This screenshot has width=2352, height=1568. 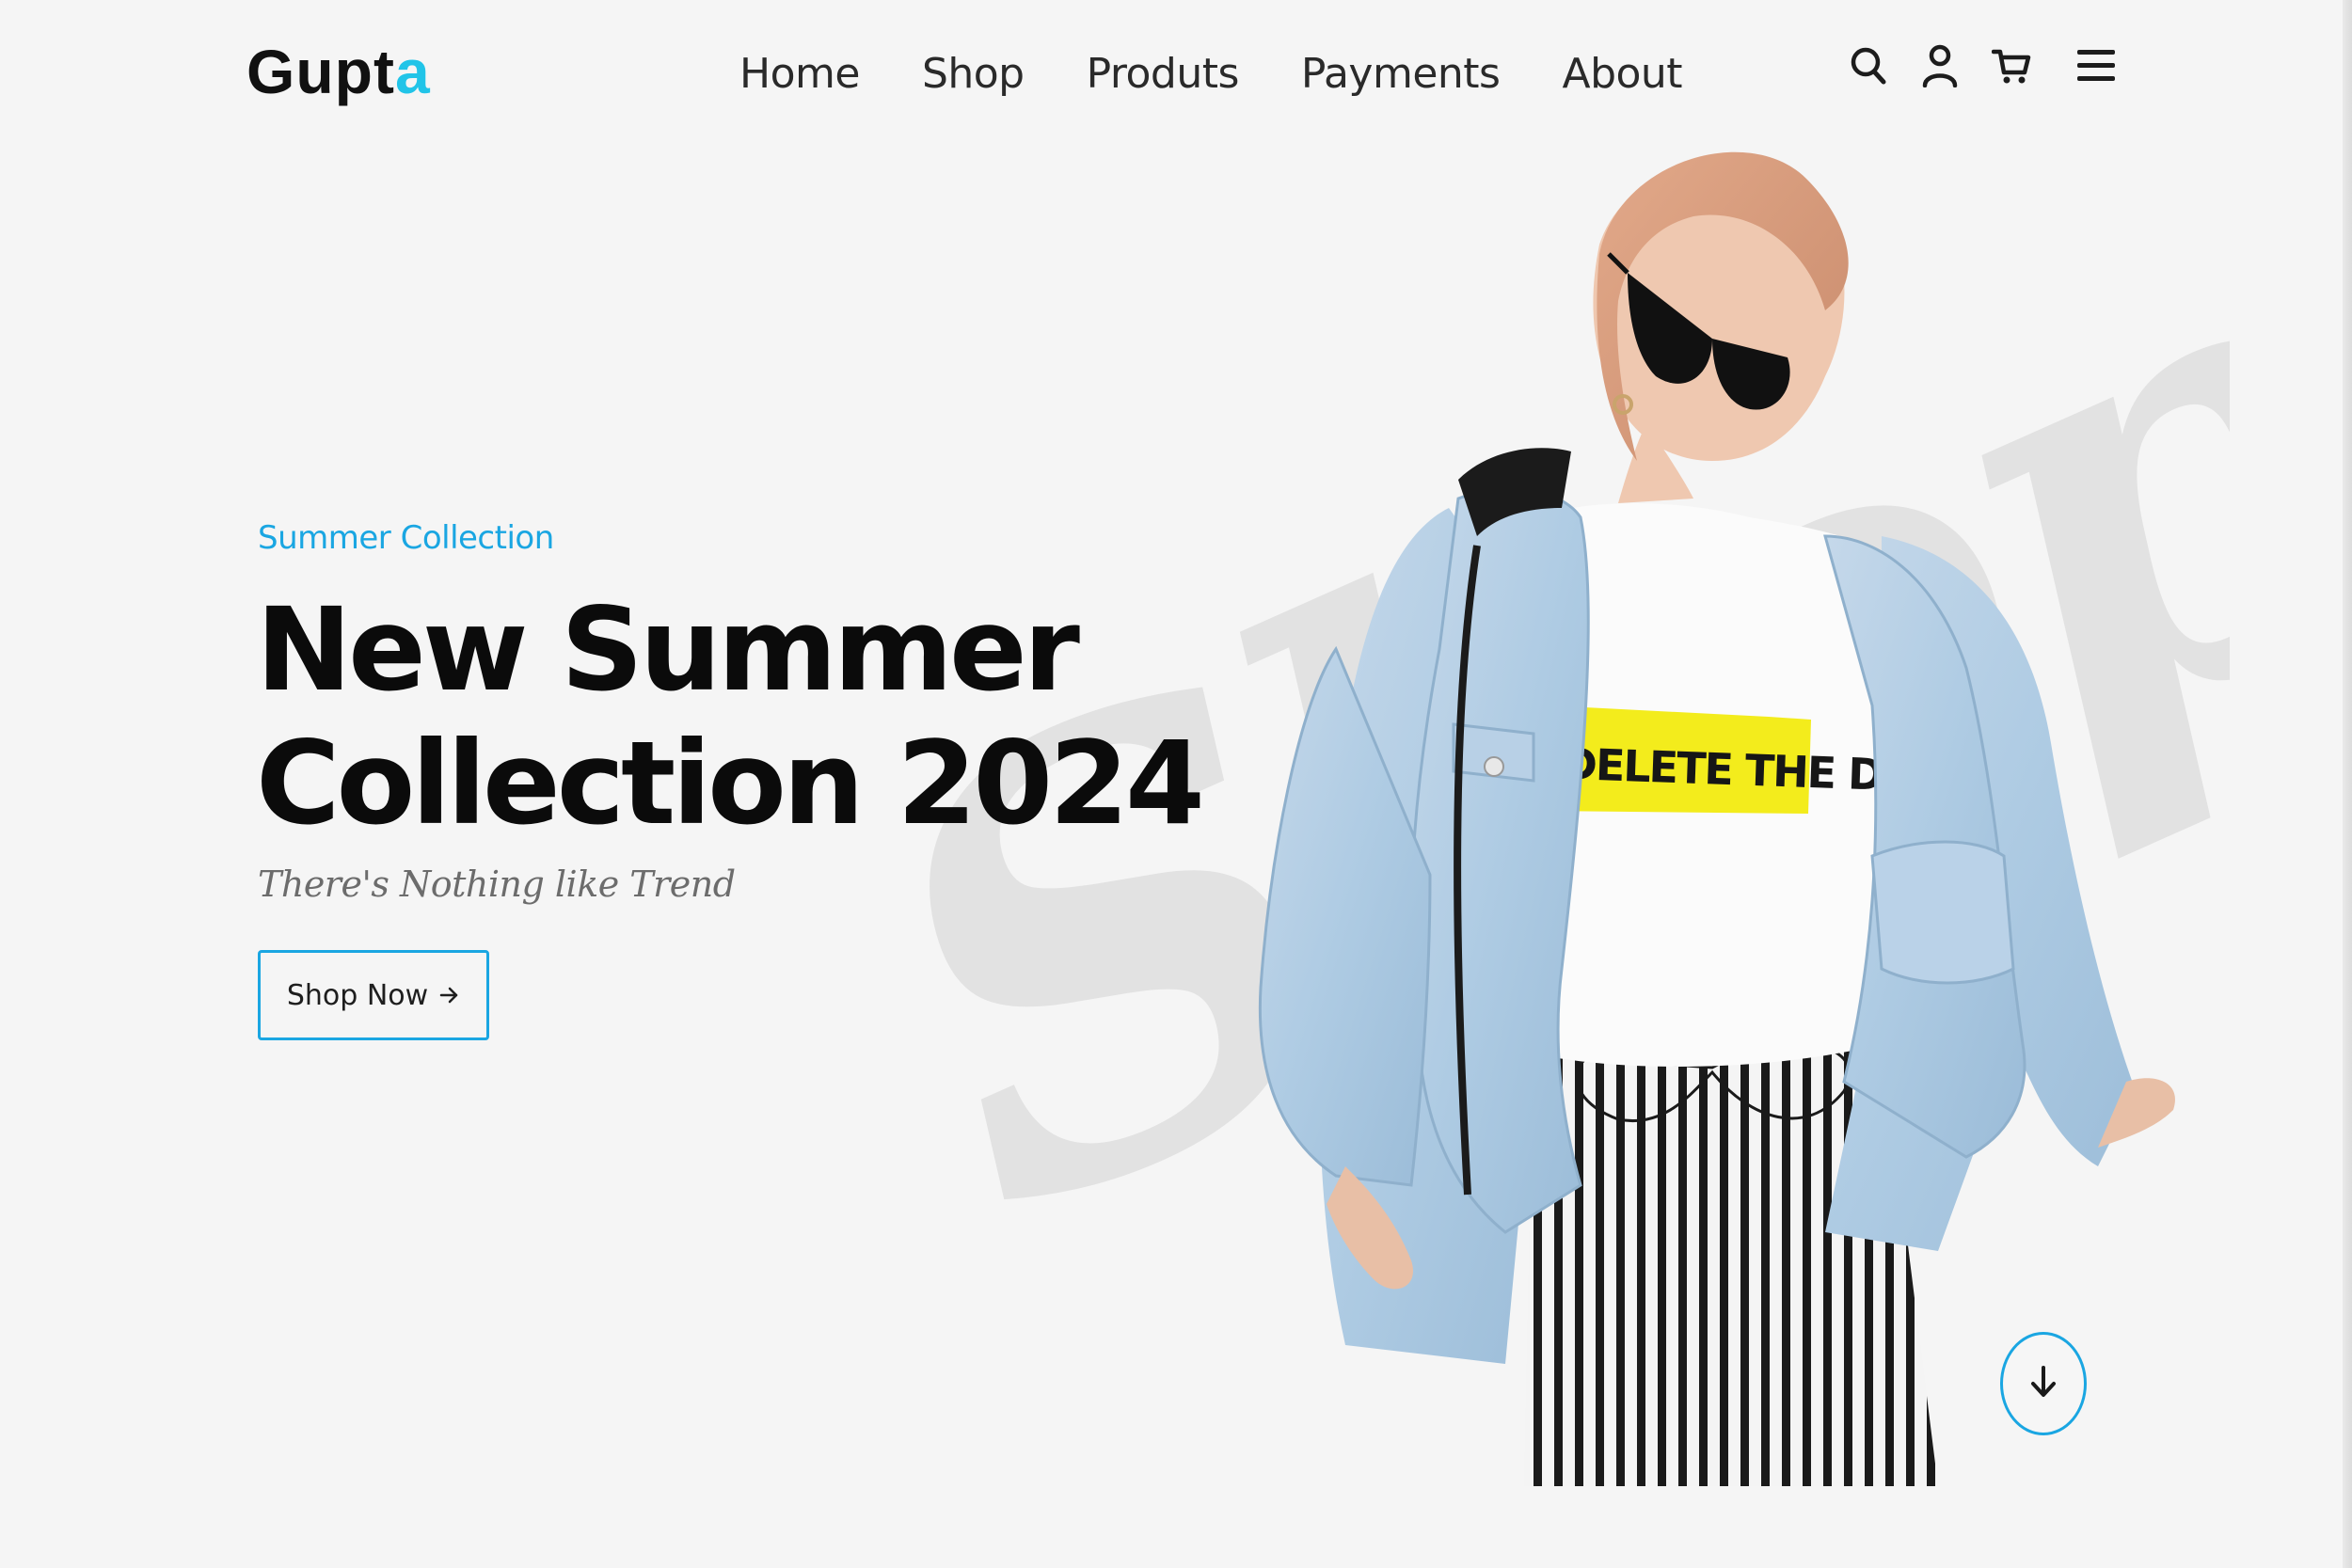 What do you see at coordinates (1982, 65) in the screenshot?
I see `header-actions` at bounding box center [1982, 65].